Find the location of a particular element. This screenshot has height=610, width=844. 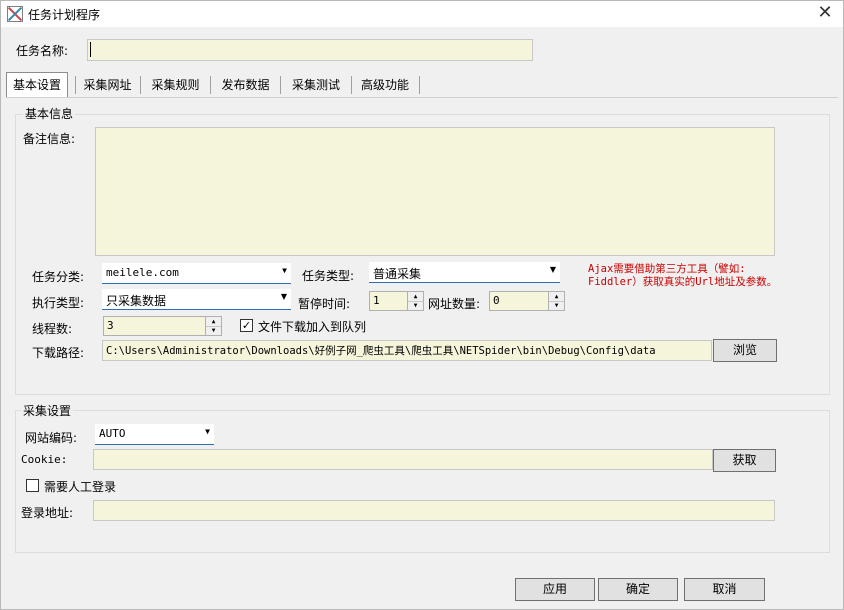

manual-login-checkbox is located at coordinates (32, 485).